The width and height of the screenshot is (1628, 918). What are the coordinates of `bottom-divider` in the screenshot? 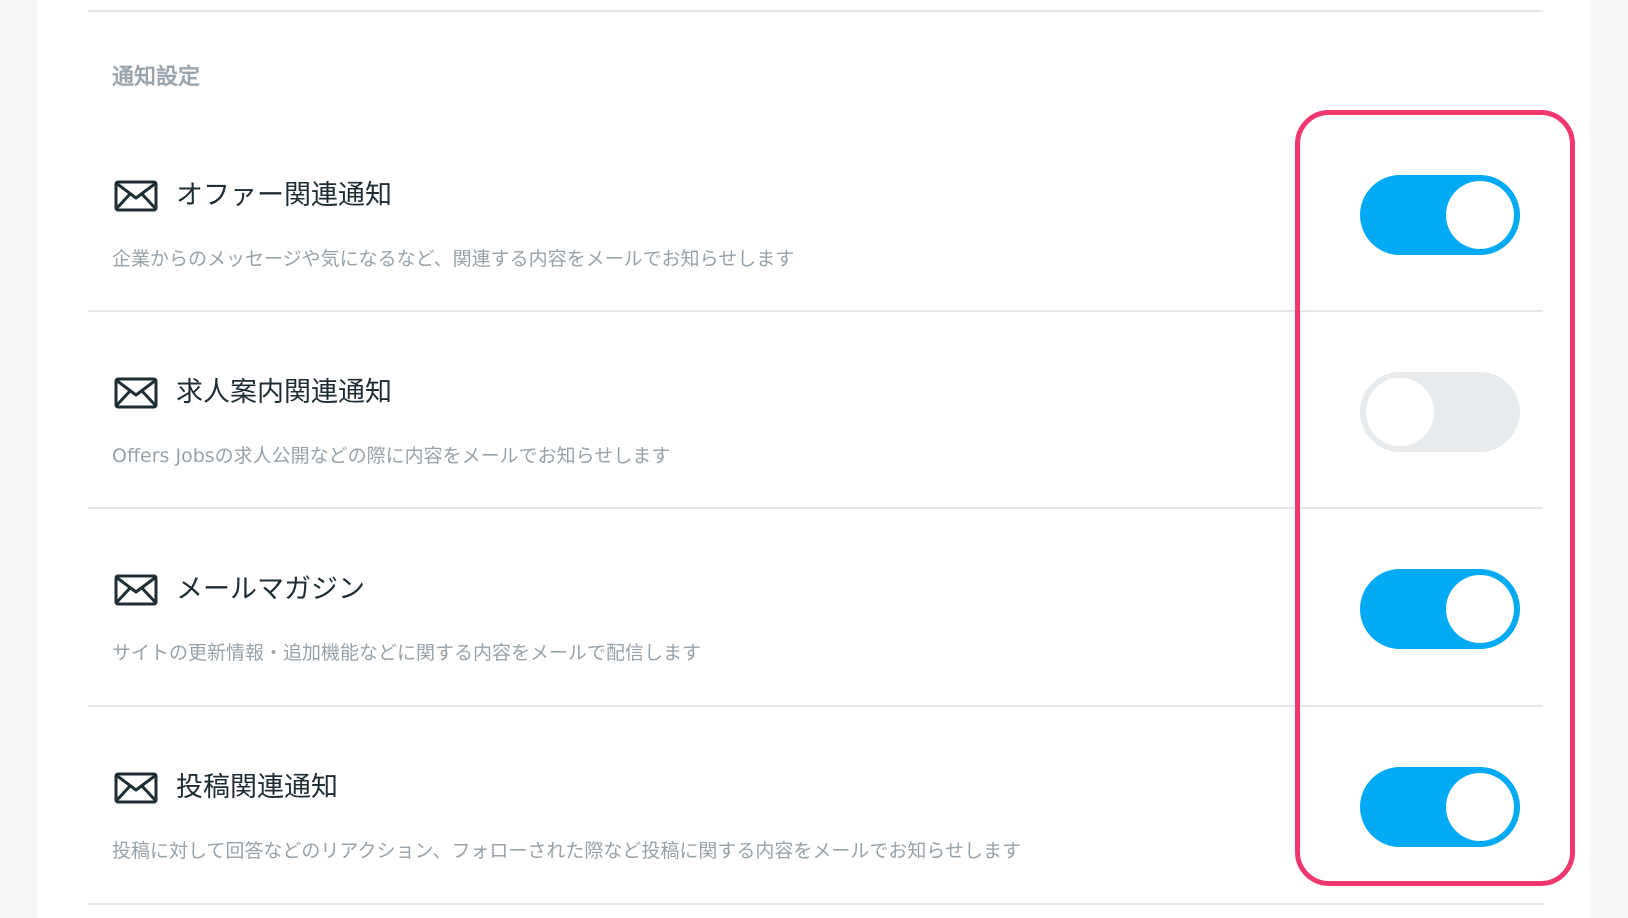 It's located at (815, 904).